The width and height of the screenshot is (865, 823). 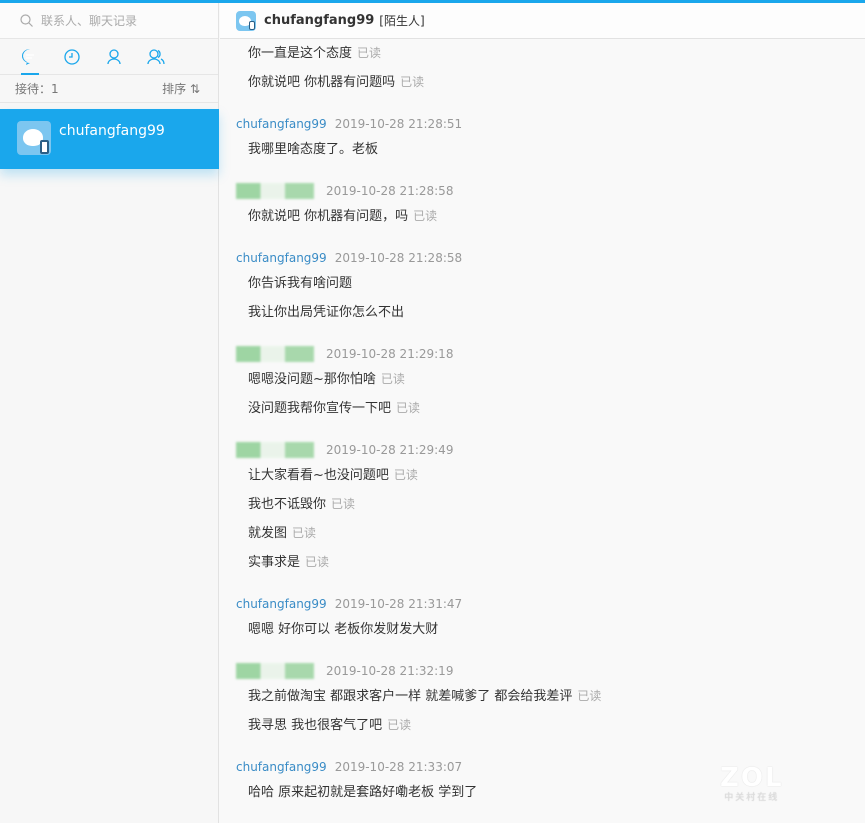 I want to click on search-input: 联系人、聊天记录, so click(x=109, y=21).